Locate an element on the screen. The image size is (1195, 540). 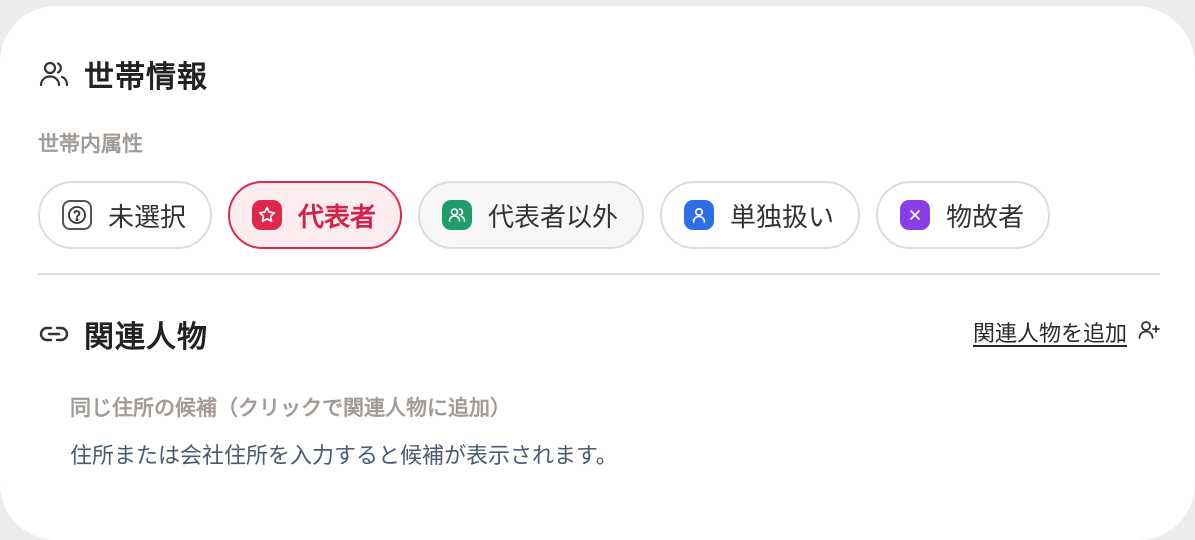
option-label: 単独扱い is located at coordinates (782, 217).